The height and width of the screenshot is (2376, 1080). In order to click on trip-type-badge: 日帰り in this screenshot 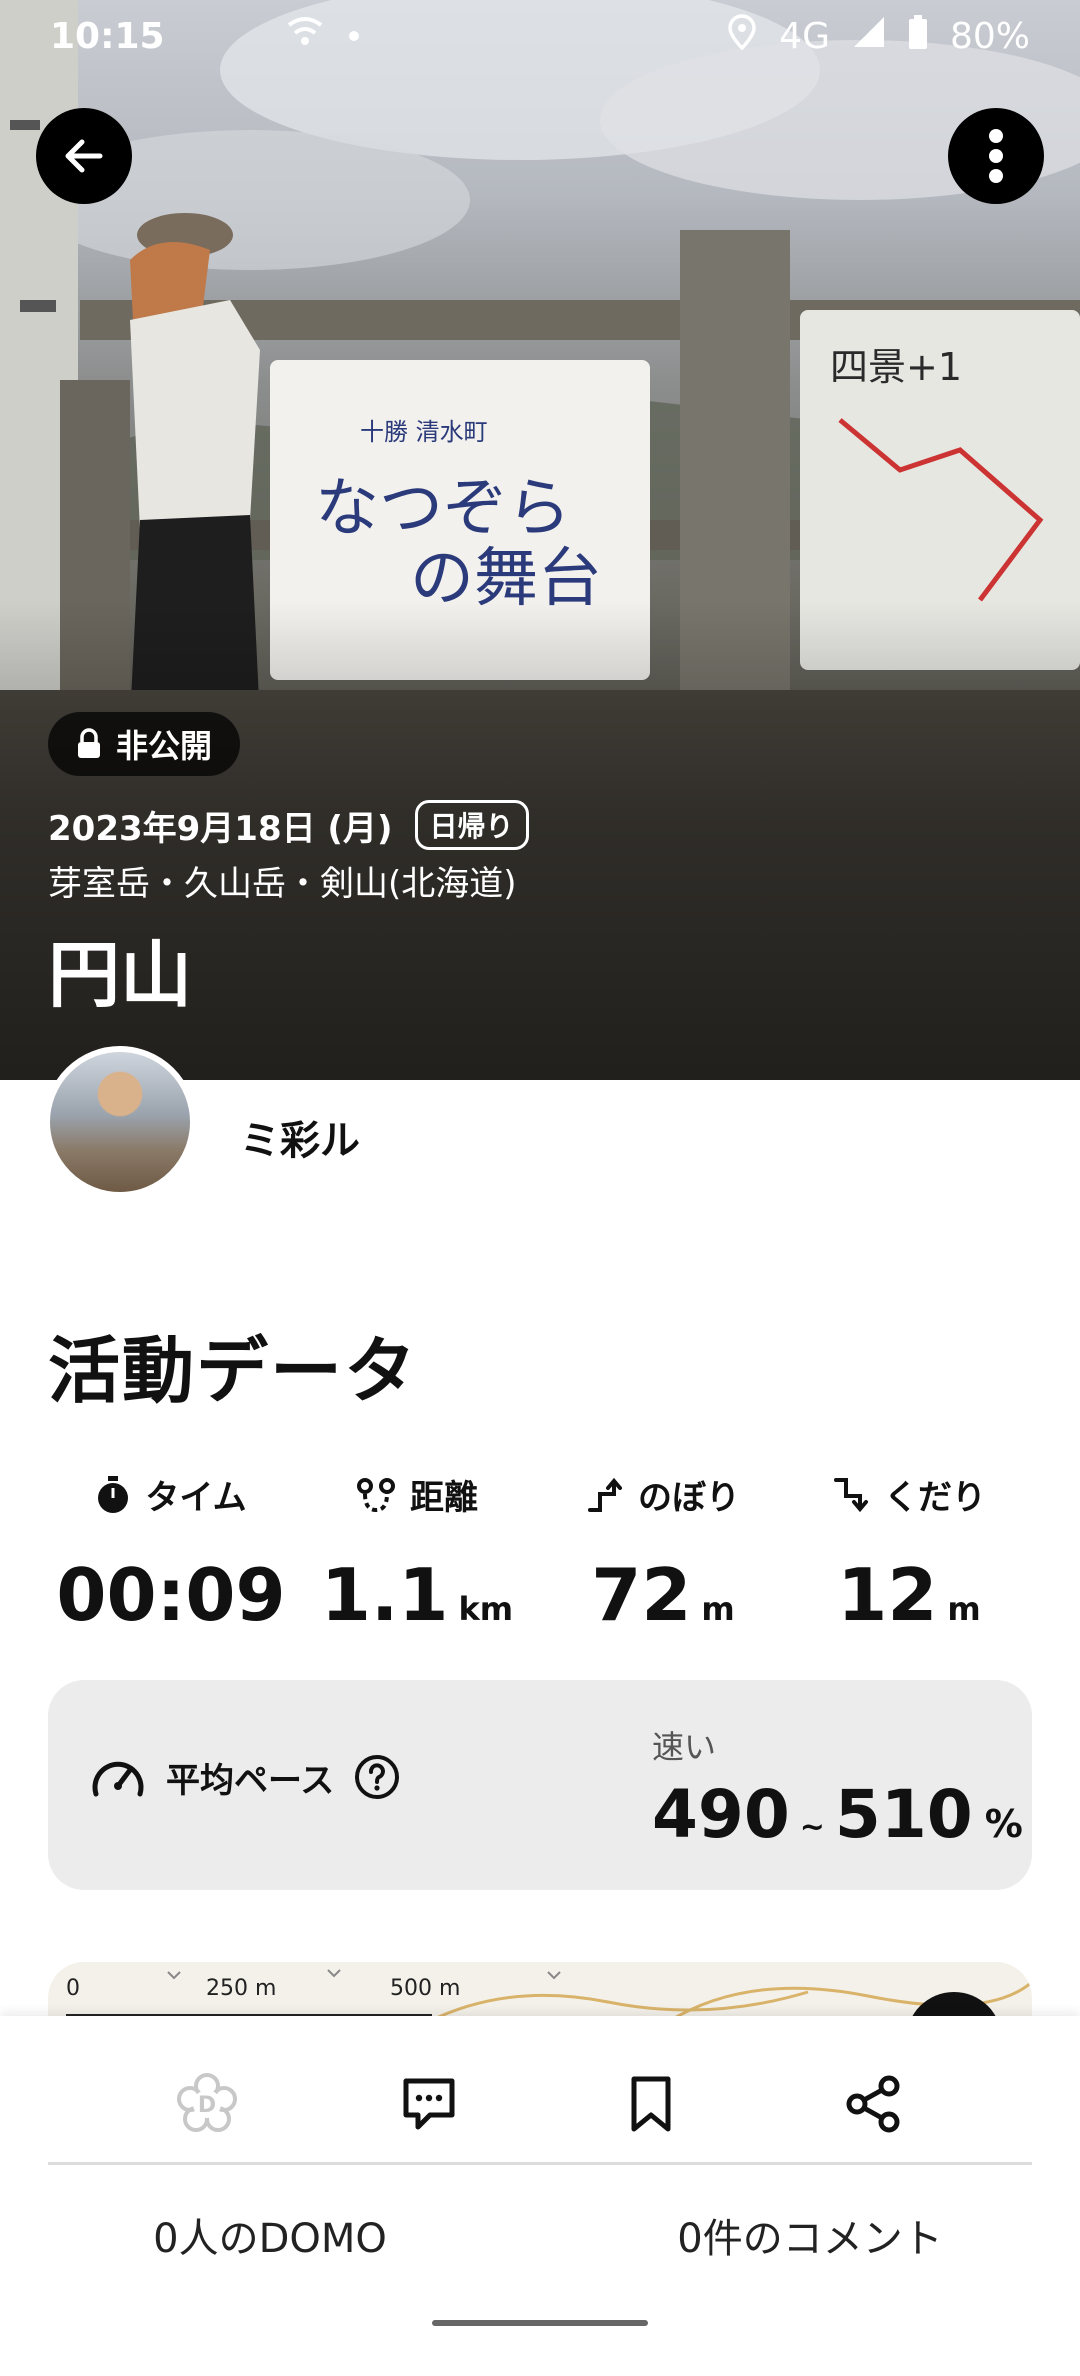, I will do `click(471, 825)`.